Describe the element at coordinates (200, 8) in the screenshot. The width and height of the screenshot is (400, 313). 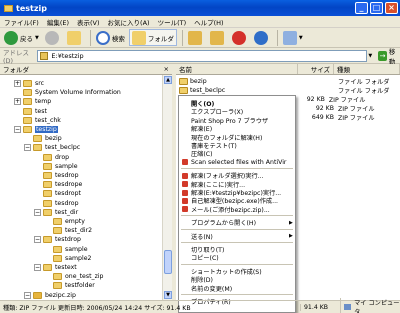
I see `title-bar: testzip _ □ ×` at that location.